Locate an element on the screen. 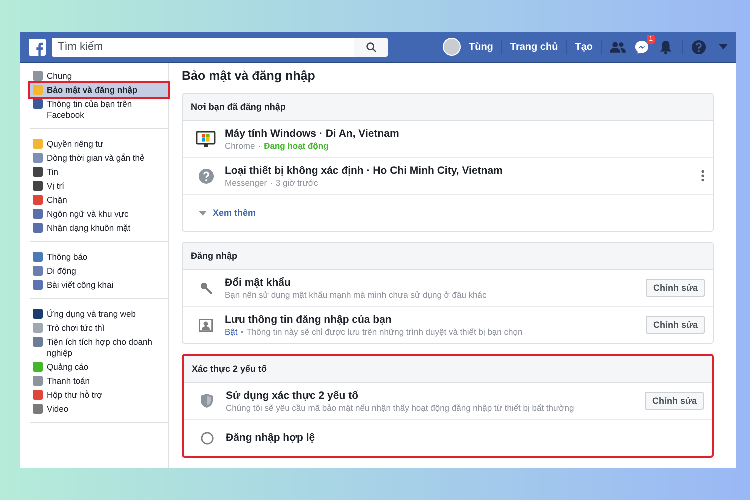  section-header: Nơi bạn đã đăng nhập is located at coordinates (448, 107).